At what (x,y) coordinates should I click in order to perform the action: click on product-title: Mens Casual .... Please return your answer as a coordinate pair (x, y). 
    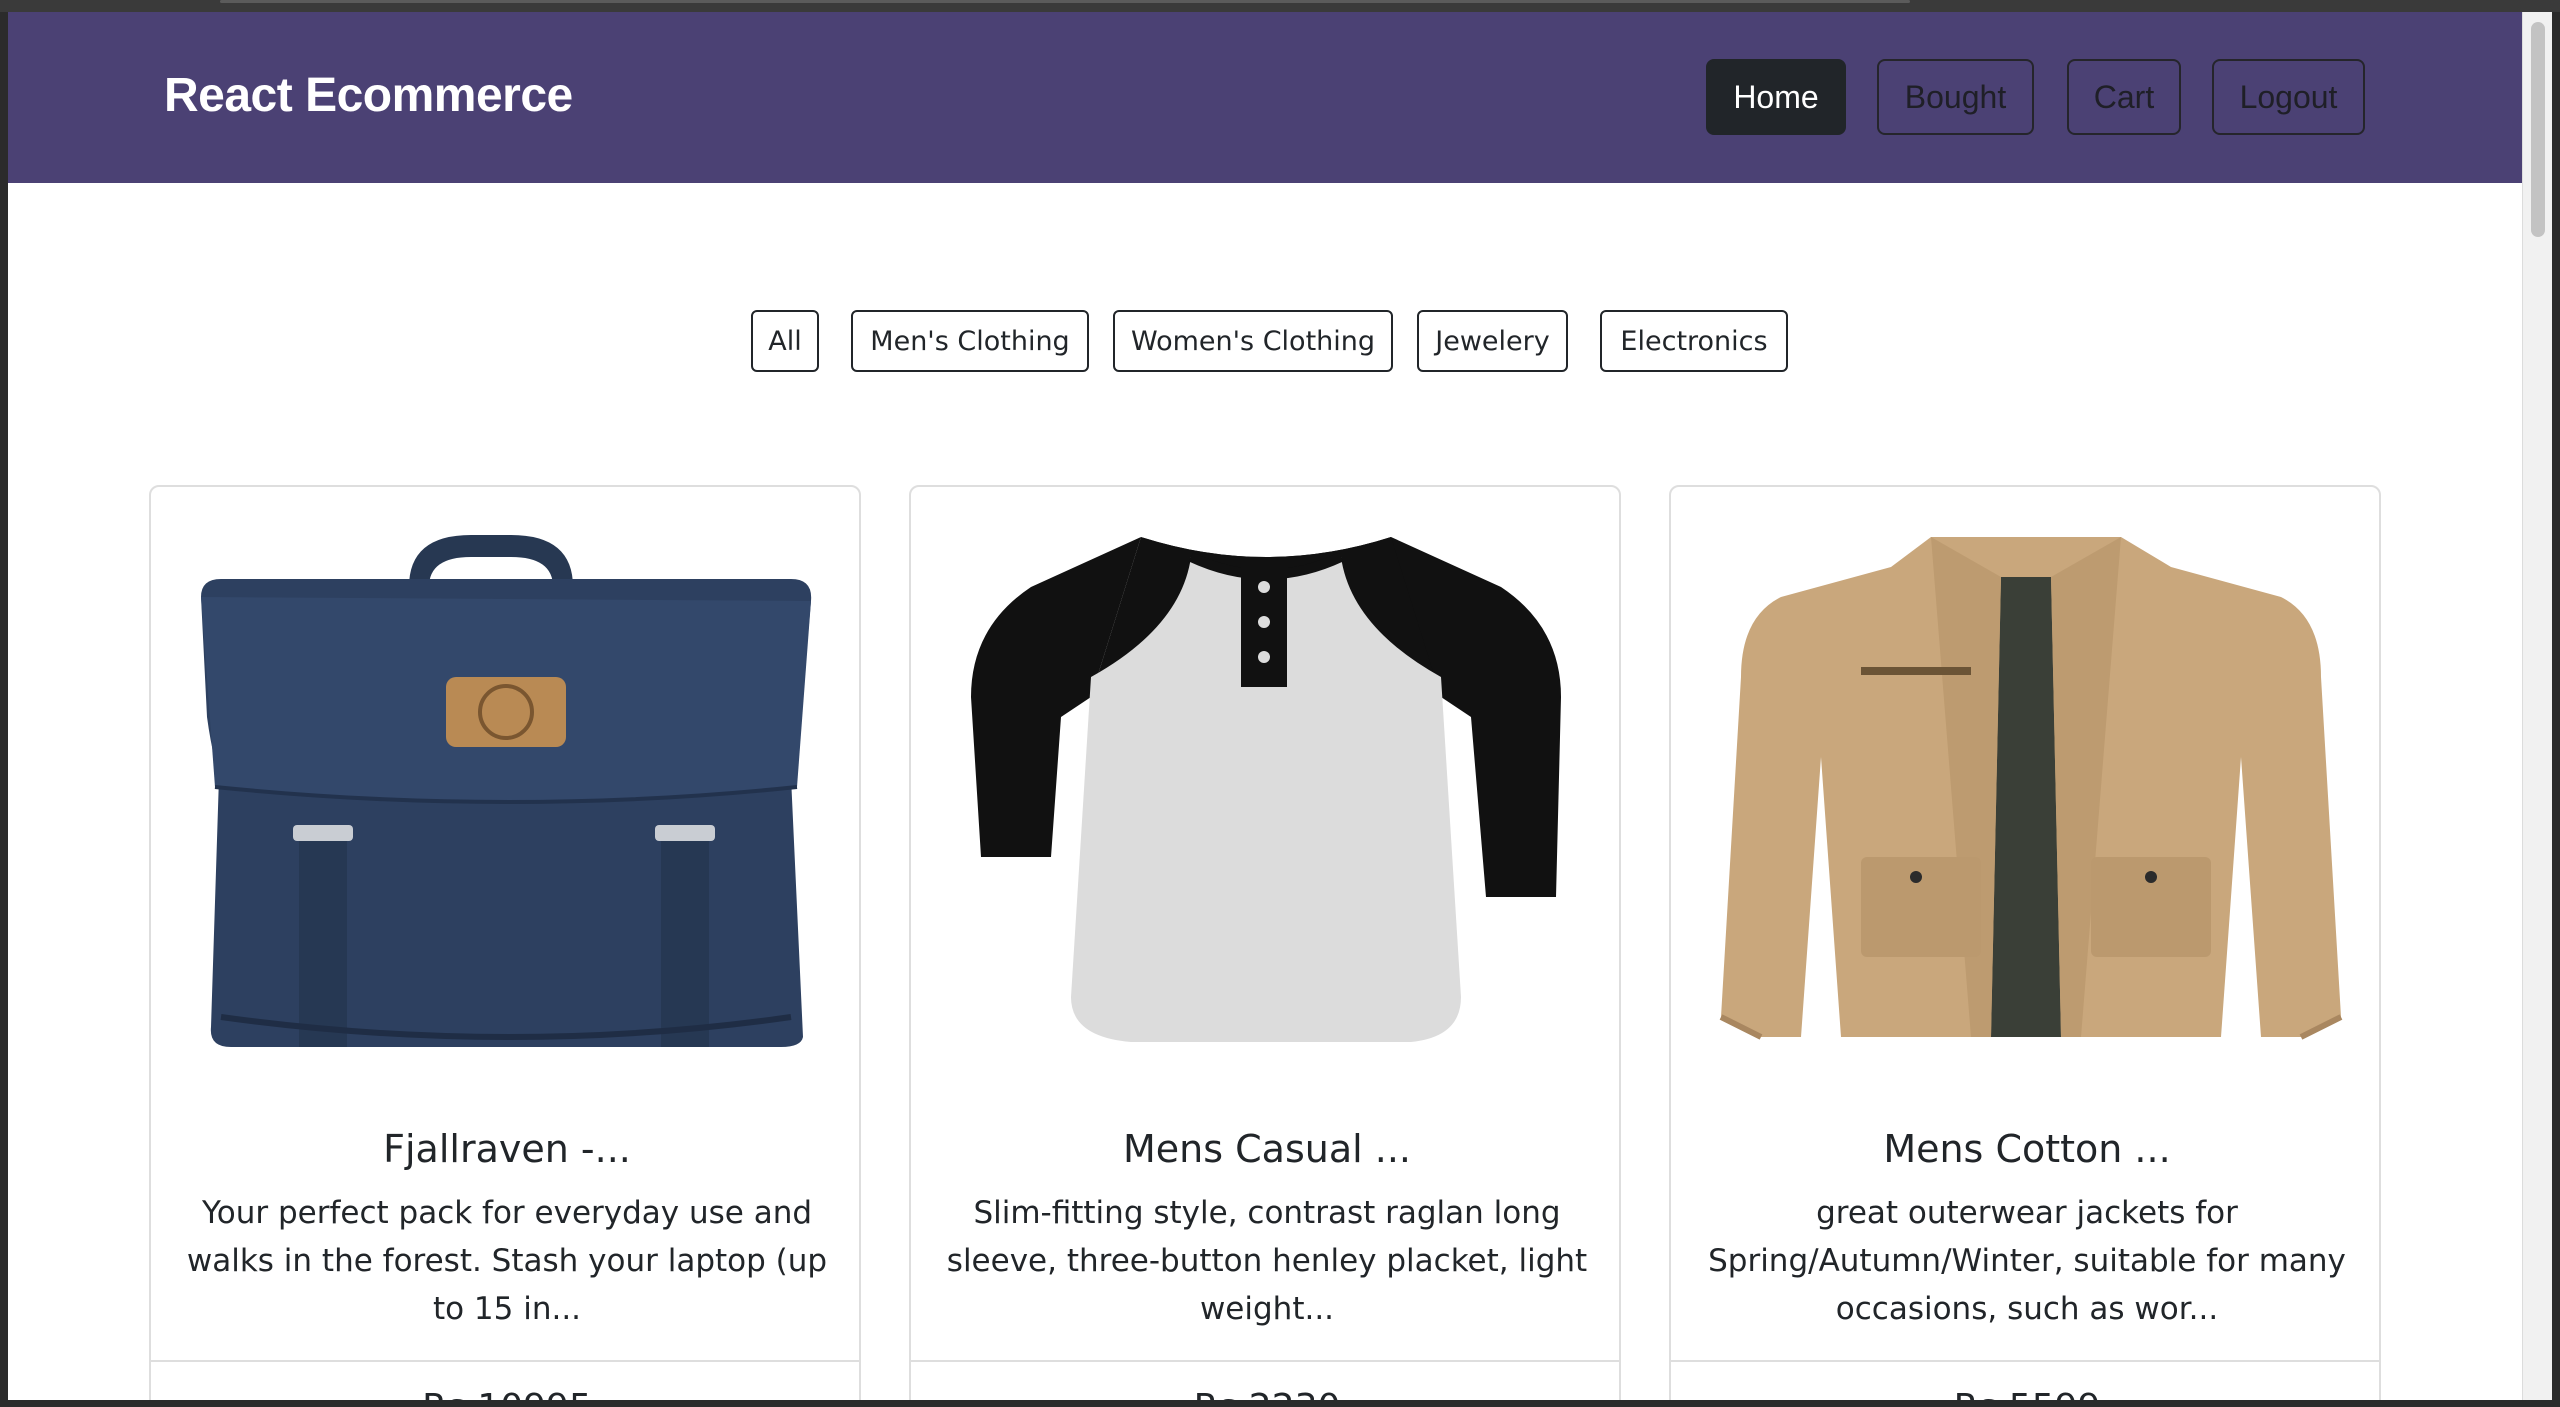
    Looking at the image, I should click on (1265, 1149).